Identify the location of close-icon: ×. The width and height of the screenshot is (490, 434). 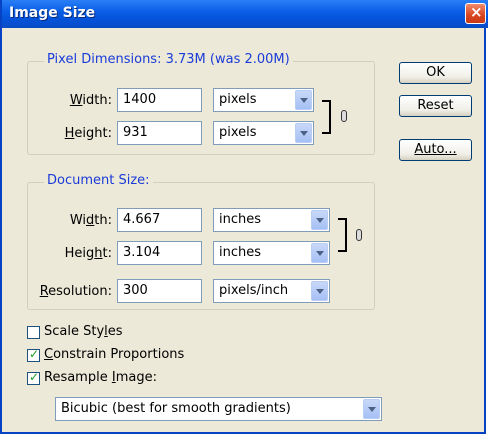
(476, 12).